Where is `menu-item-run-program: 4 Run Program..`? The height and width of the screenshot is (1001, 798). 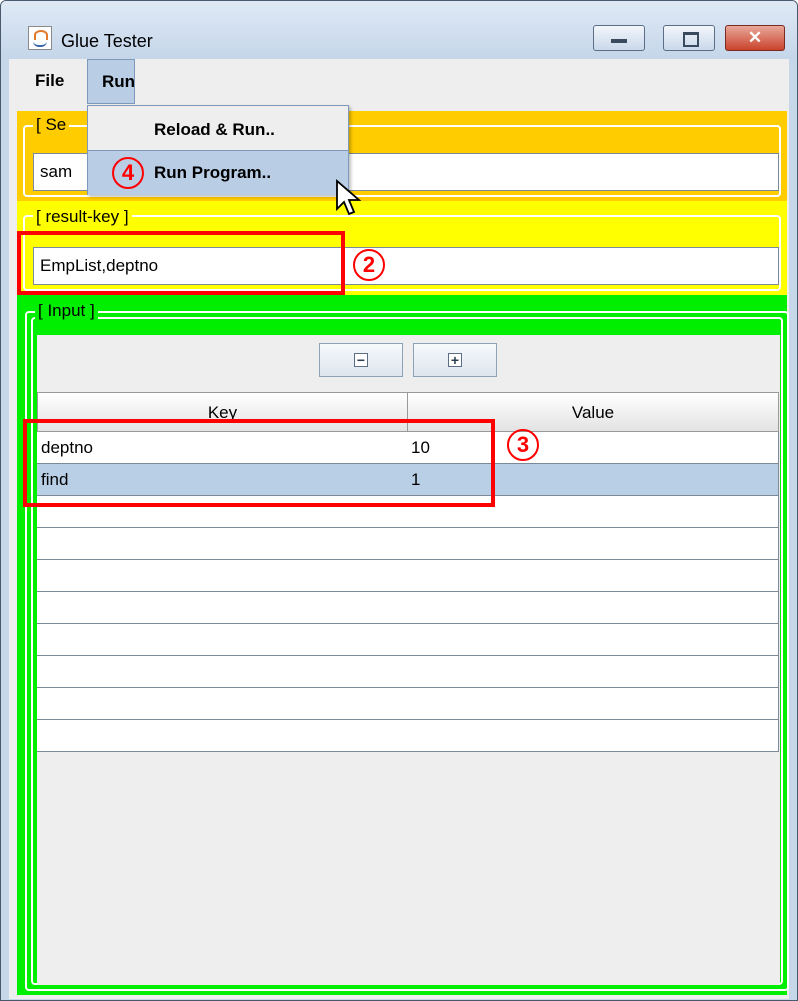
menu-item-run-program: 4 Run Program.. is located at coordinates (218, 172).